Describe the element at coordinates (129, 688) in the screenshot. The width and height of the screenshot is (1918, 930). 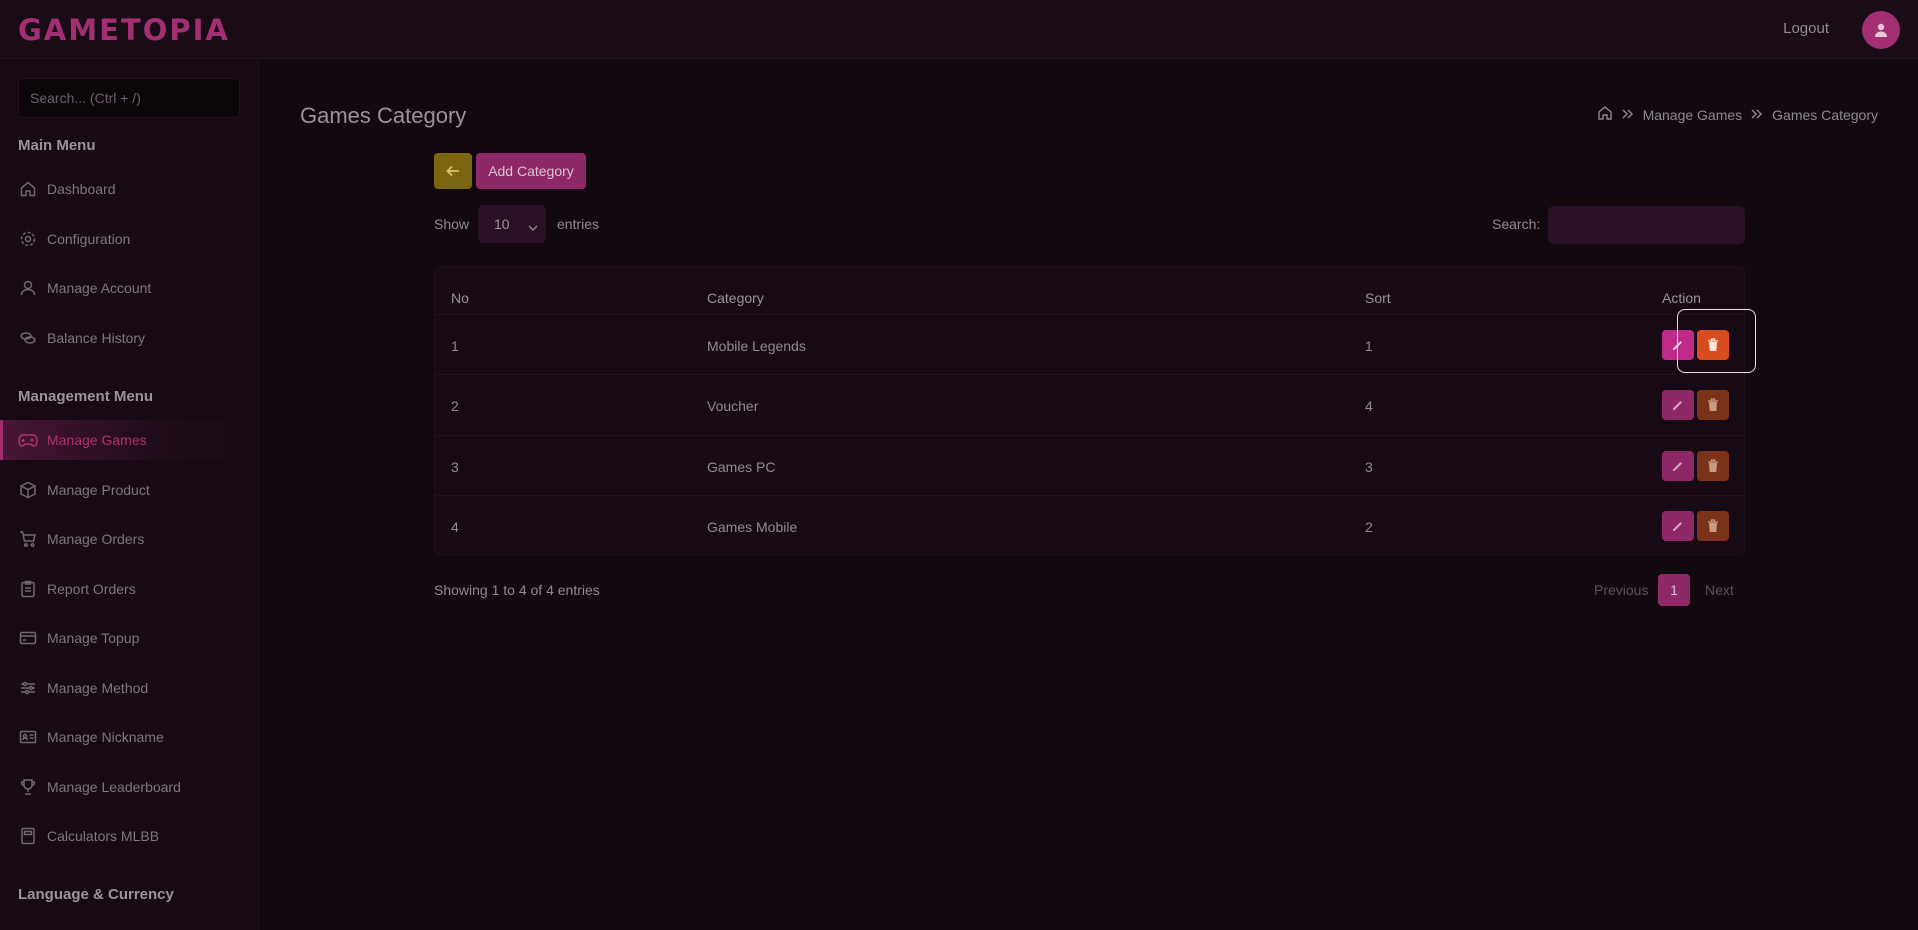
I see `sidebar-item-manage-method: Manage Method` at that location.